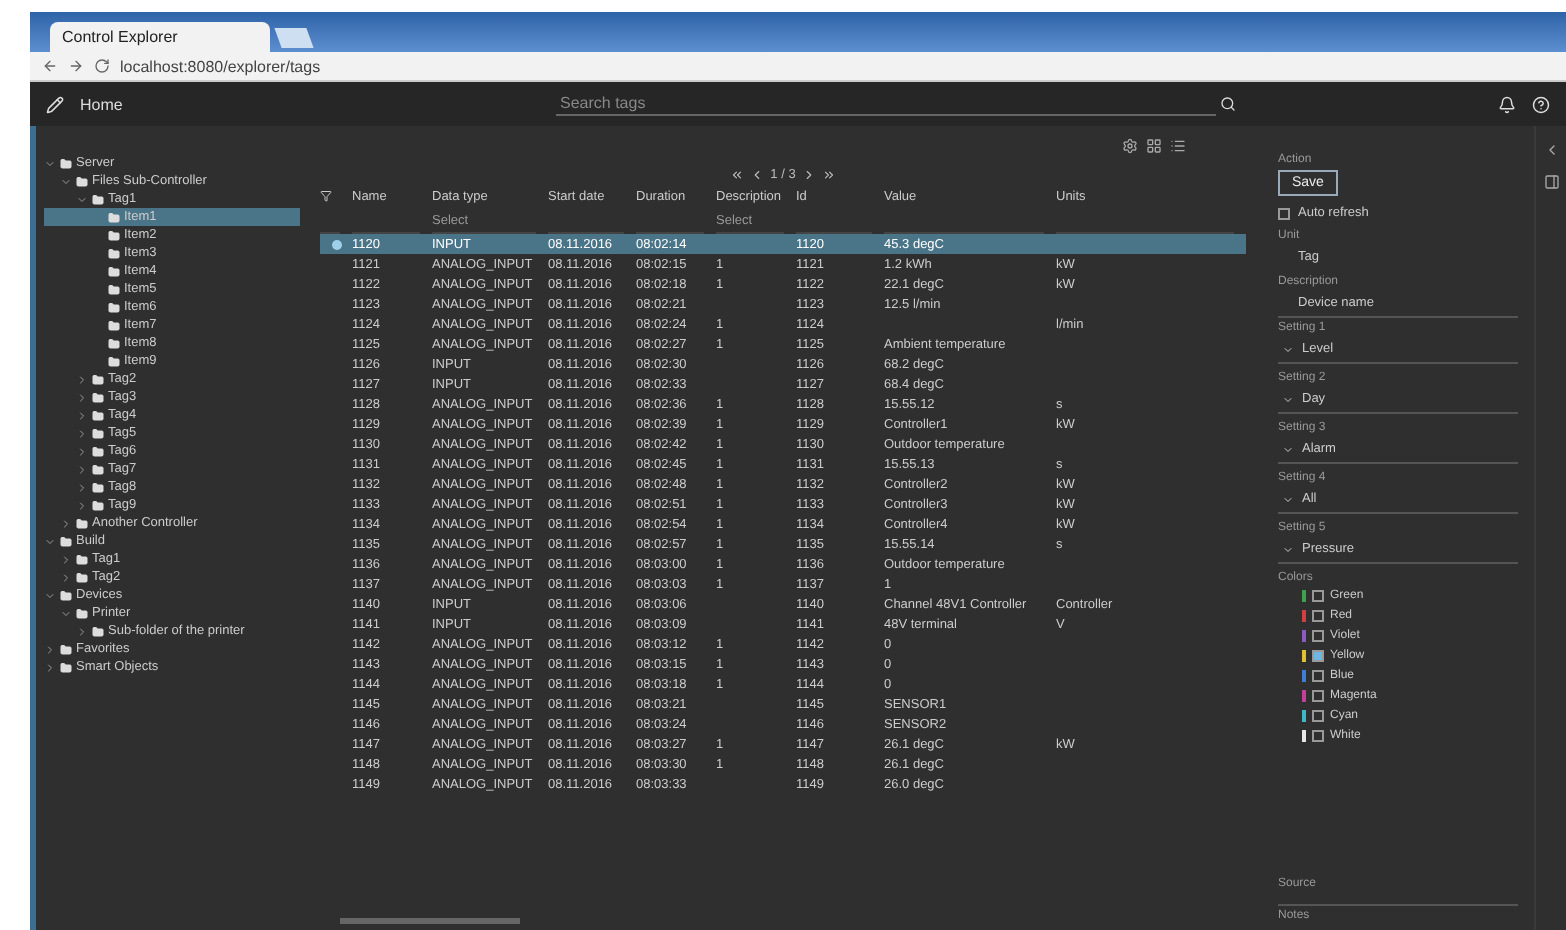 This screenshot has width=1566, height=930. What do you see at coordinates (50, 66) in the screenshot?
I see `back-icon` at bounding box center [50, 66].